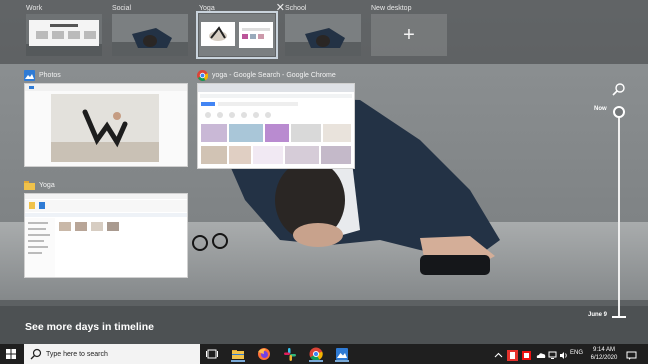  Describe the element at coordinates (89, 327) in the screenshot. I see `see-more-timeline-link: See more days in timeline` at that location.